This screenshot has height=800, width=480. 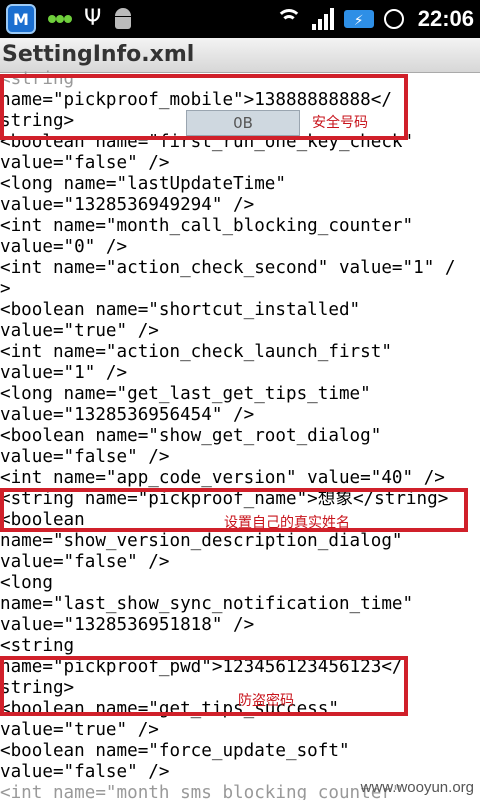 What do you see at coordinates (266, 701) in the screenshot?
I see `annotation-pwd: 防盗密码` at bounding box center [266, 701].